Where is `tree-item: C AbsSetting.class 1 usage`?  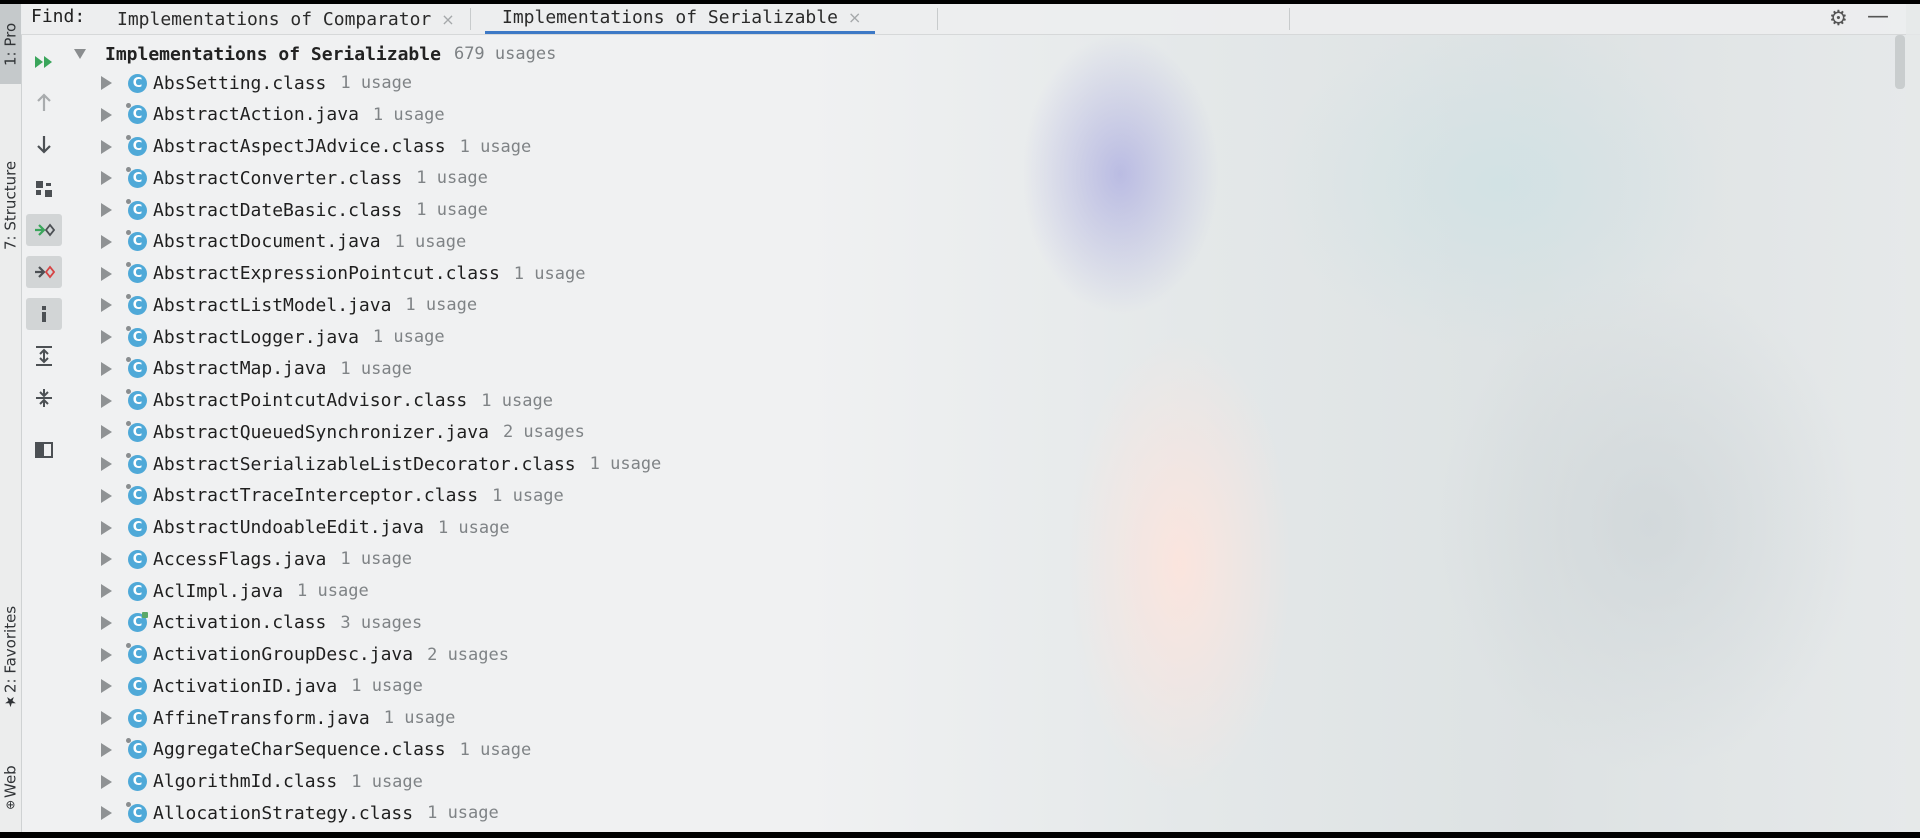
tree-item: C AbsSetting.class 1 usage is located at coordinates (240, 83).